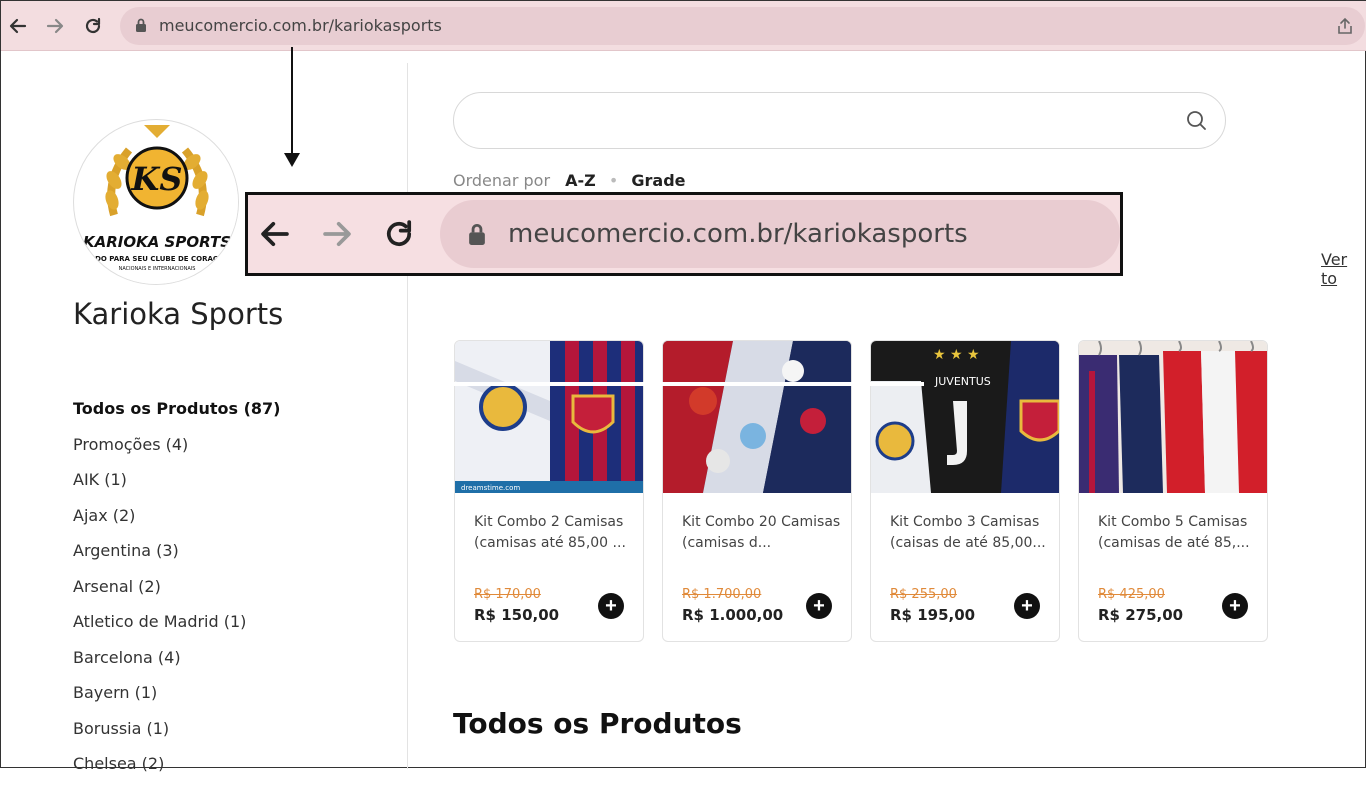 The width and height of the screenshot is (1366, 790). What do you see at coordinates (178, 314) in the screenshot?
I see `store-name: Karioka Sports` at bounding box center [178, 314].